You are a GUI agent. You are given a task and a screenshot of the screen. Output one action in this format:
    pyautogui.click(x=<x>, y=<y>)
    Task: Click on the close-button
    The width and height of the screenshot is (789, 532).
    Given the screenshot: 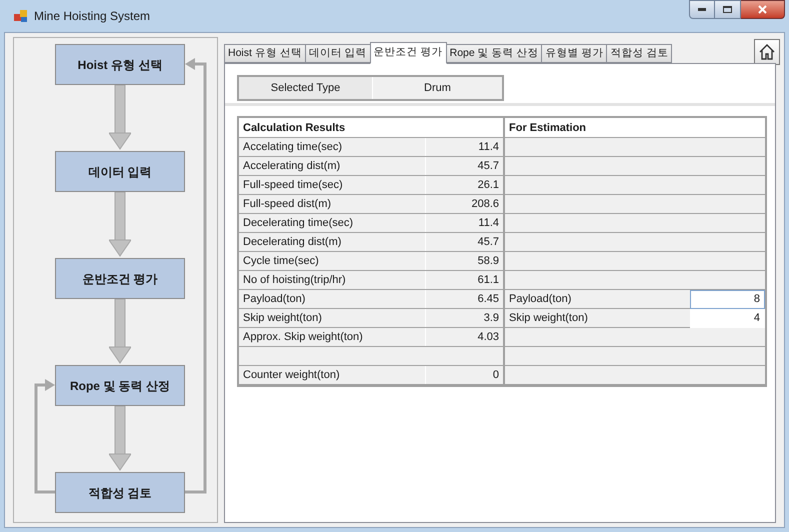 What is the action you would take?
    pyautogui.click(x=763, y=9)
    